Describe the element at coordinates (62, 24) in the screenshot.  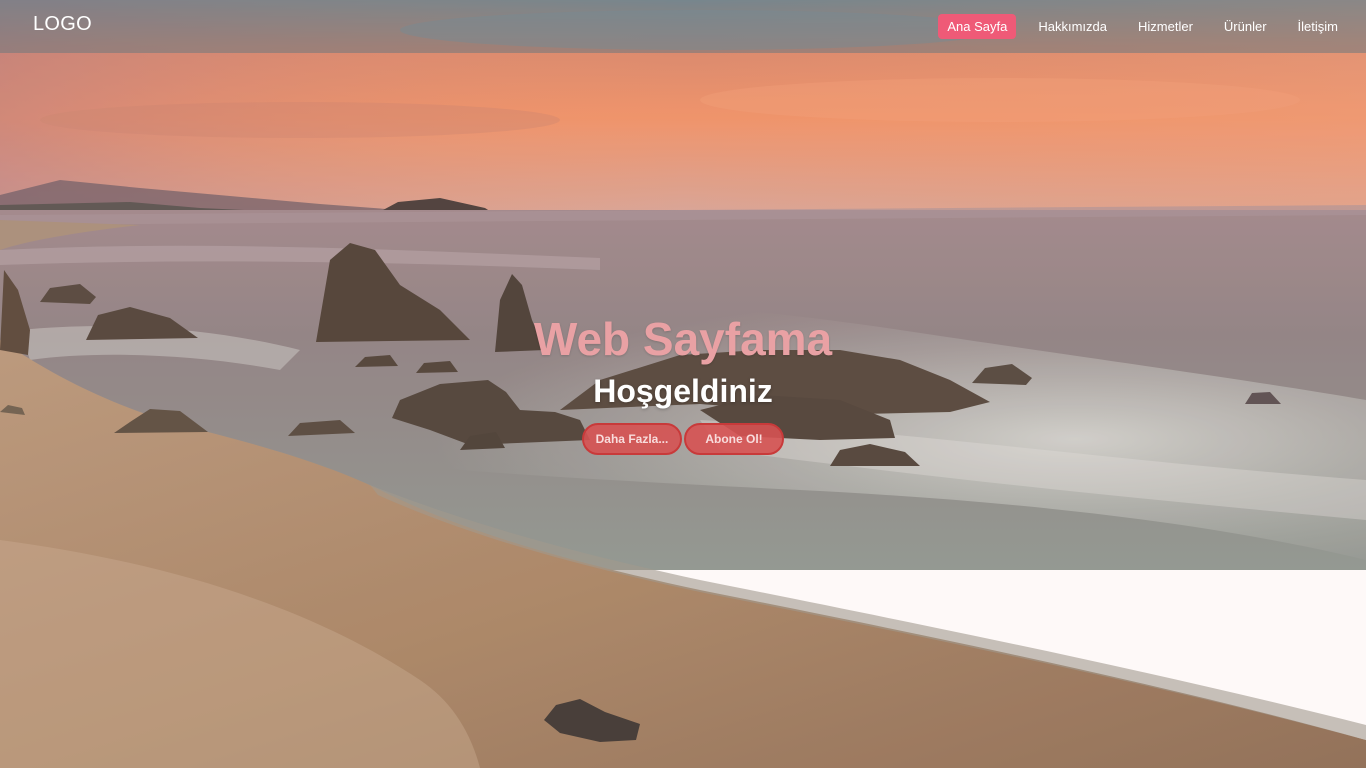
I see `logo: LOGO` at that location.